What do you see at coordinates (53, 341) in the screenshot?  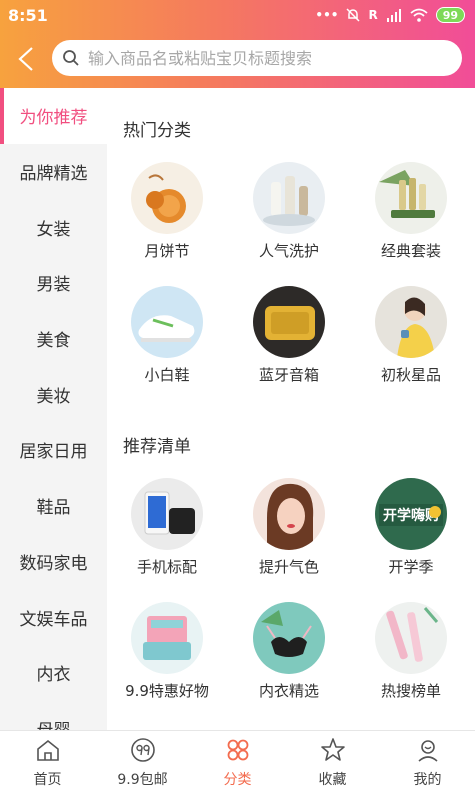 I see `sidebar-item-label: 美食` at bounding box center [53, 341].